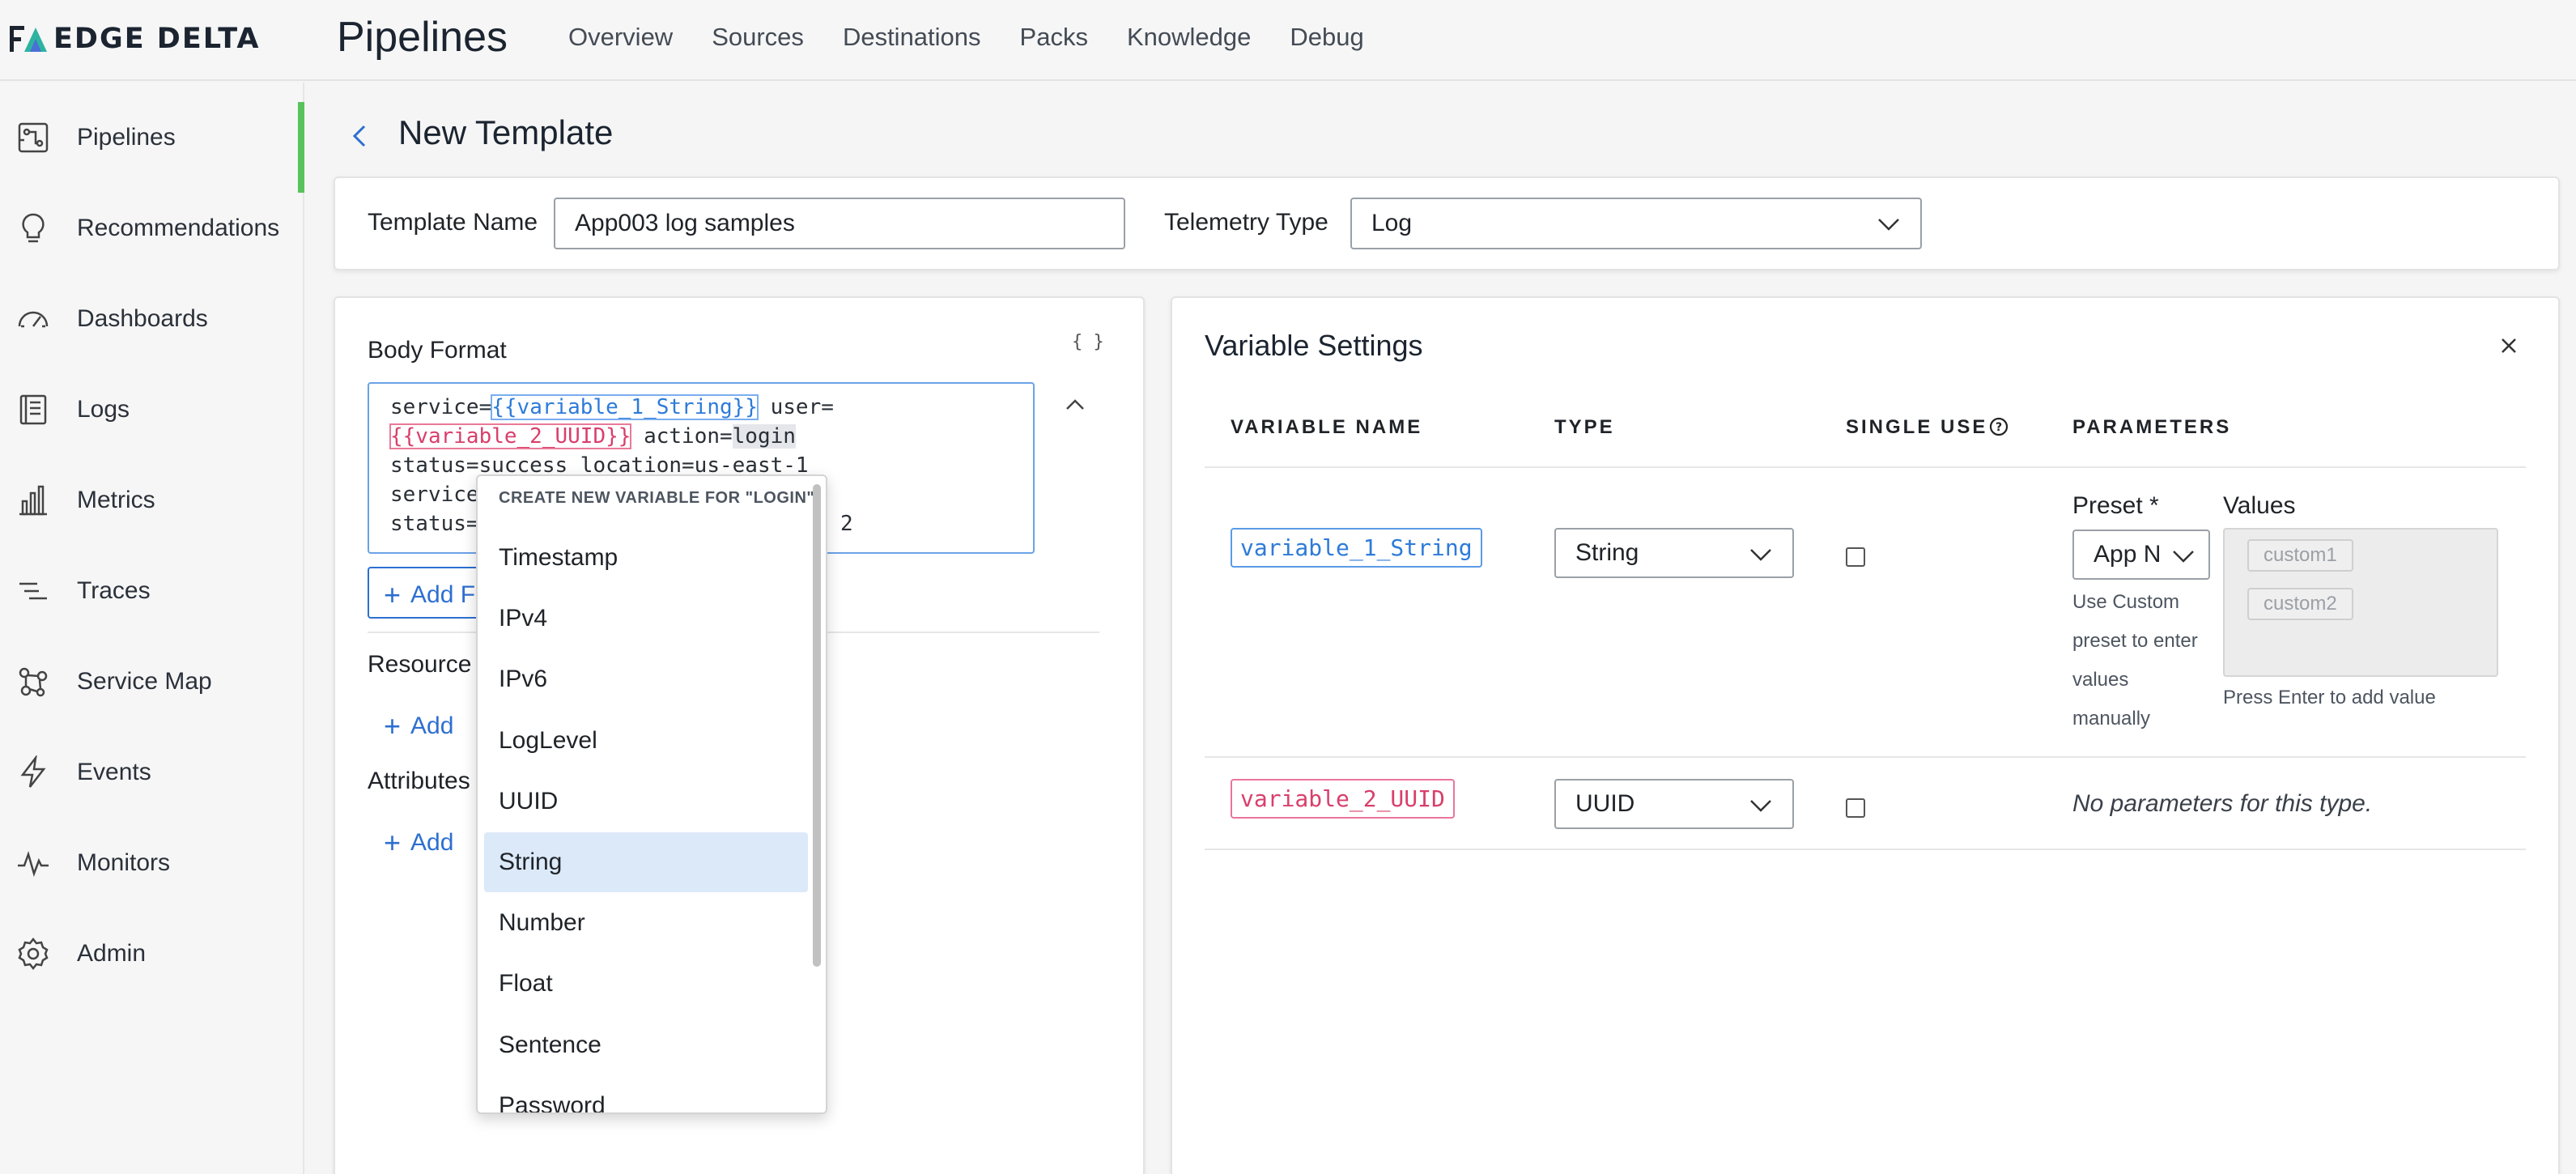  Describe the element at coordinates (1392, 223) in the screenshot. I see `telemetry-type-value: Log` at that location.